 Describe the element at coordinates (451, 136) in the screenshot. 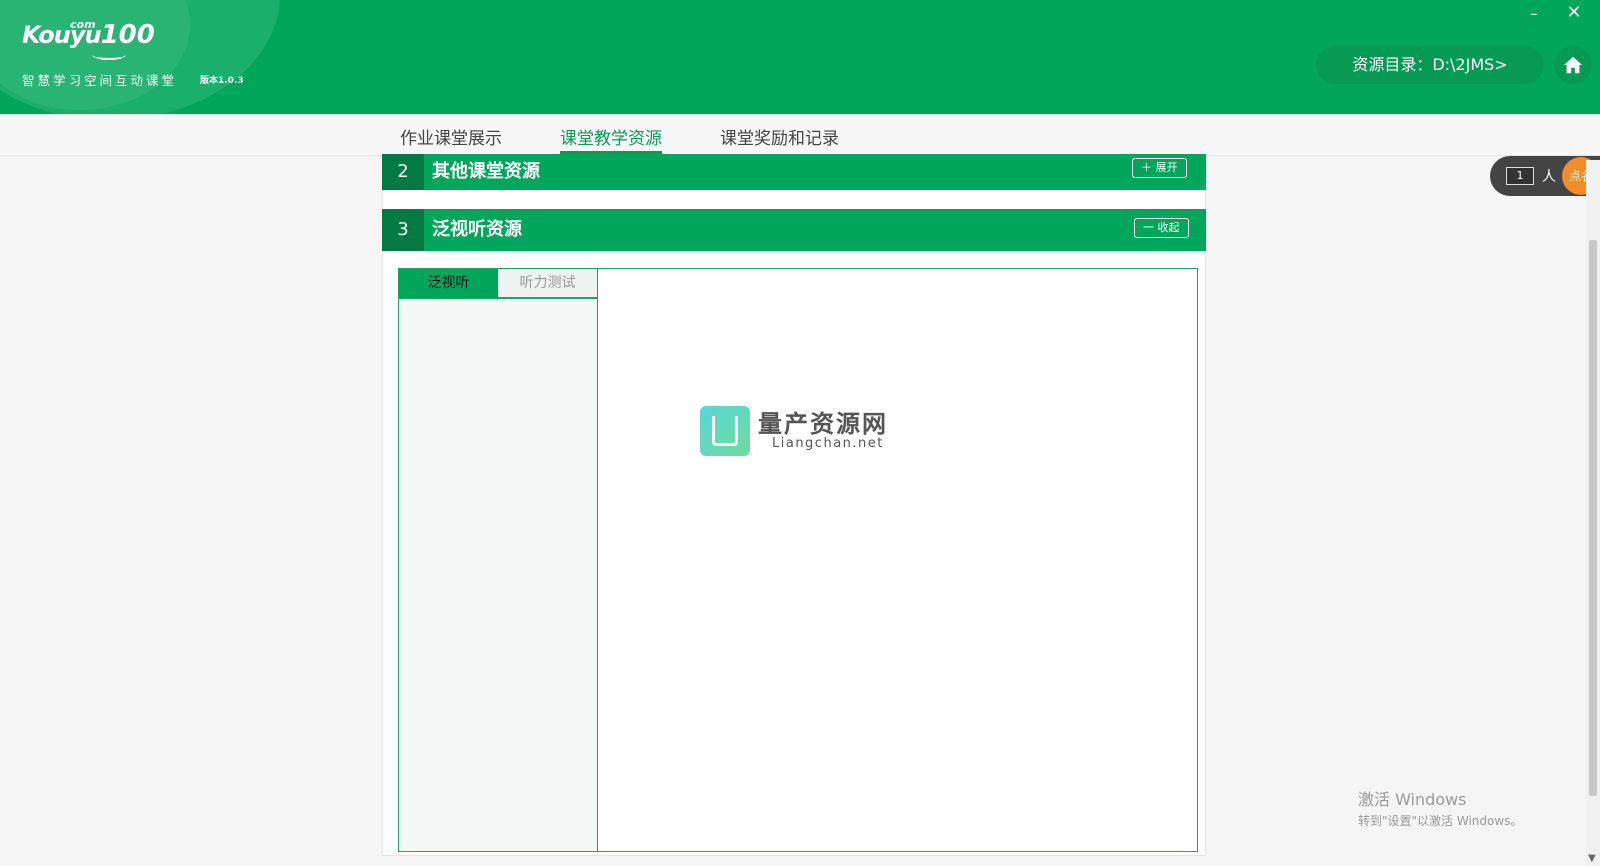

I see `tab-homework-display: 作业课堂展示` at that location.